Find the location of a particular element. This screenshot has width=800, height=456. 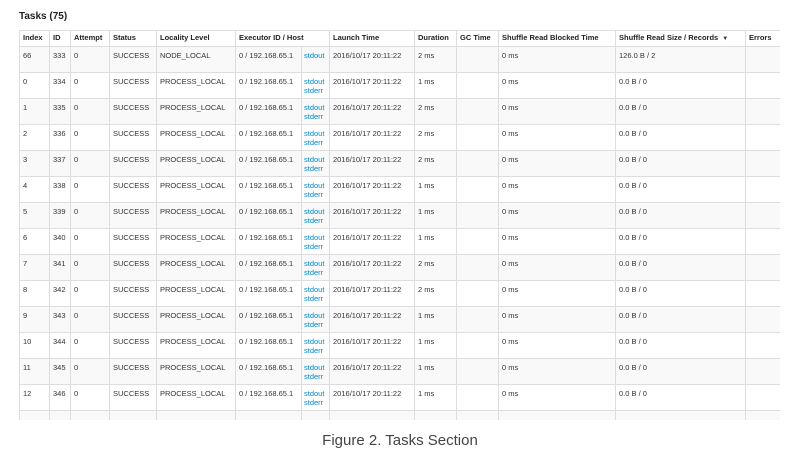

cell-index: 12 is located at coordinates (34, 397).